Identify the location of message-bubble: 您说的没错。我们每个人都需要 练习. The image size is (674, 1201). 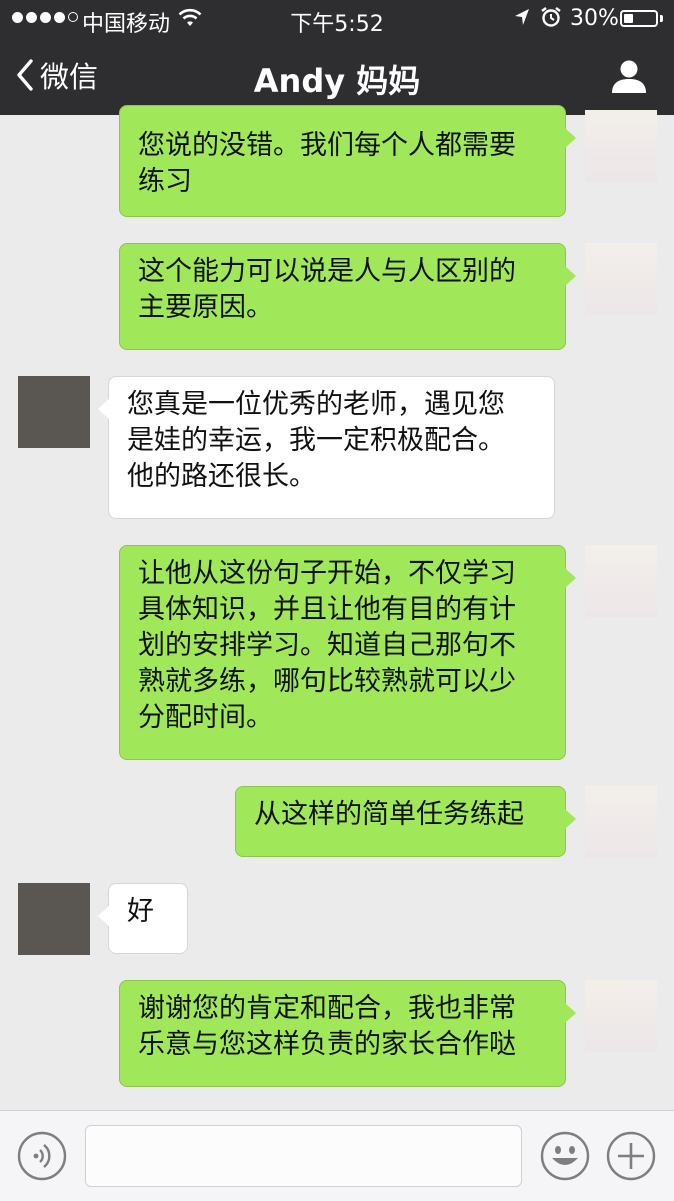
(347, 161).